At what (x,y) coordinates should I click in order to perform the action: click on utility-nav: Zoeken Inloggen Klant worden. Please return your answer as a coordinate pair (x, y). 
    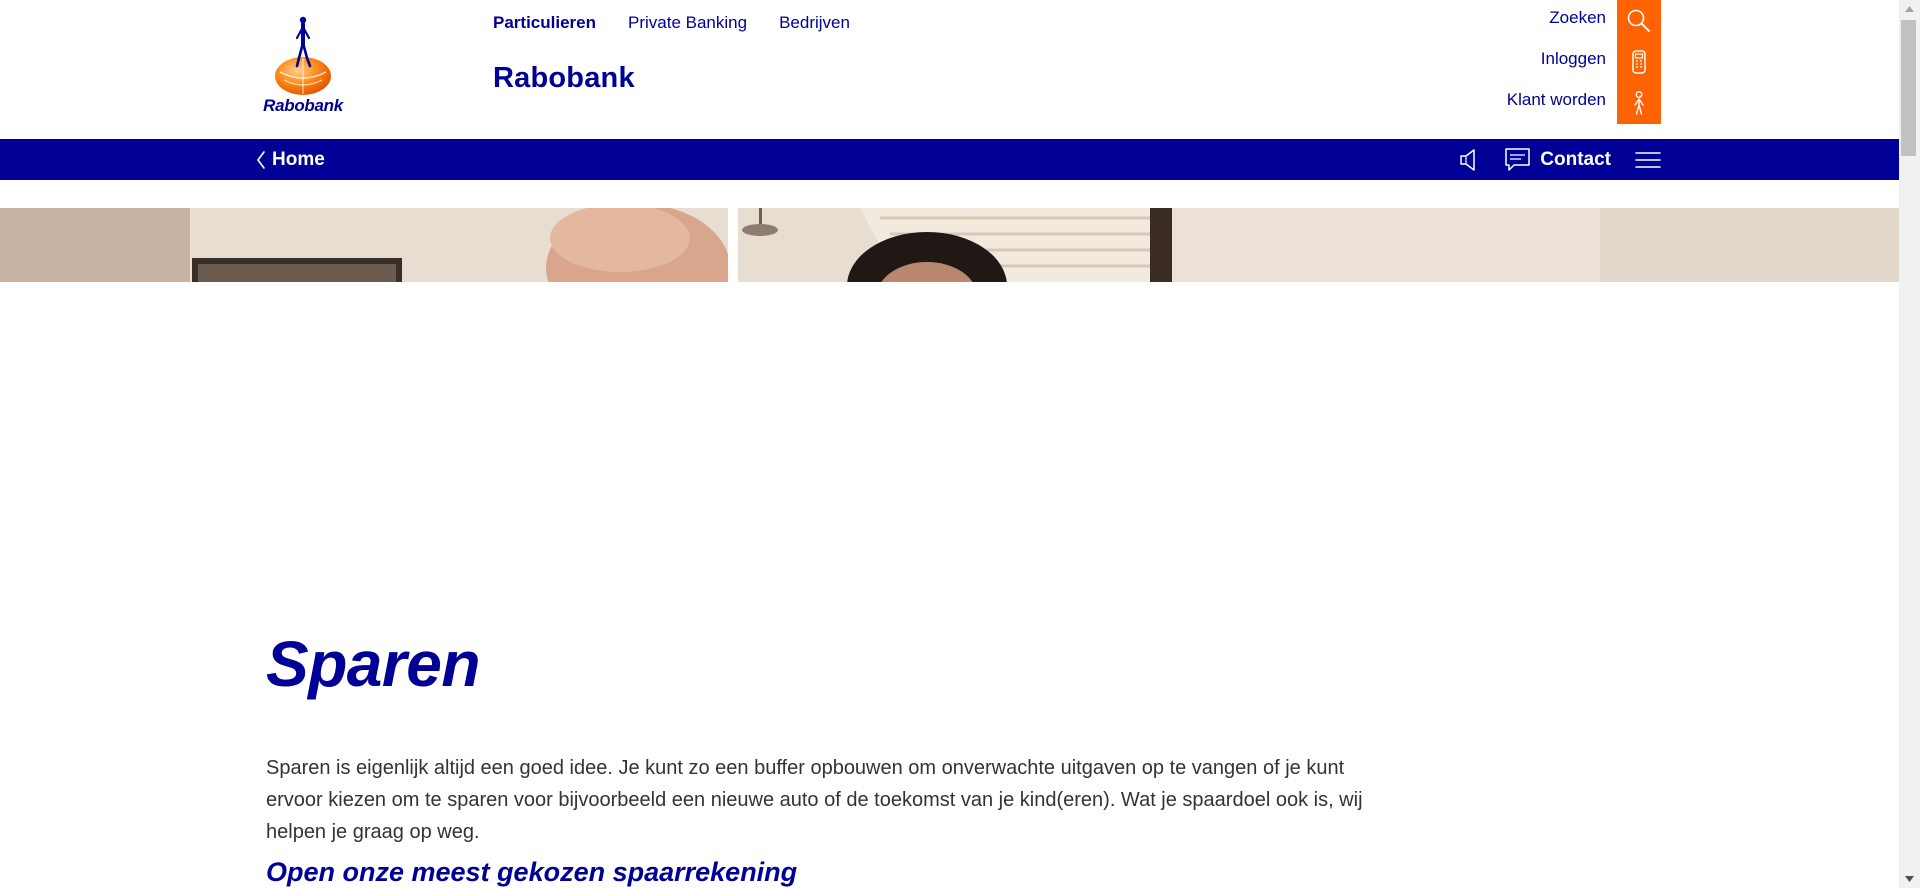
    Looking at the image, I should click on (1561, 62).